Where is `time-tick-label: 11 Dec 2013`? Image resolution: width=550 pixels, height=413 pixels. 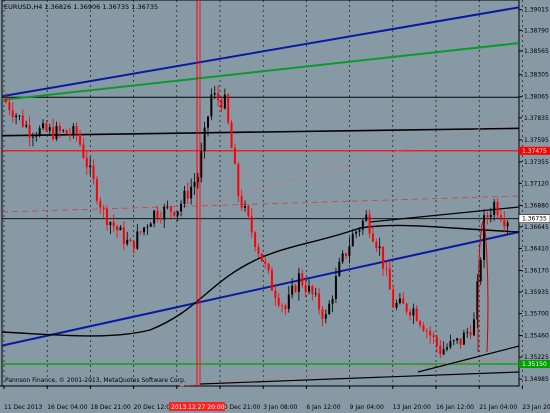 time-tick-label: 11 Dec 2013 is located at coordinates (23, 407).